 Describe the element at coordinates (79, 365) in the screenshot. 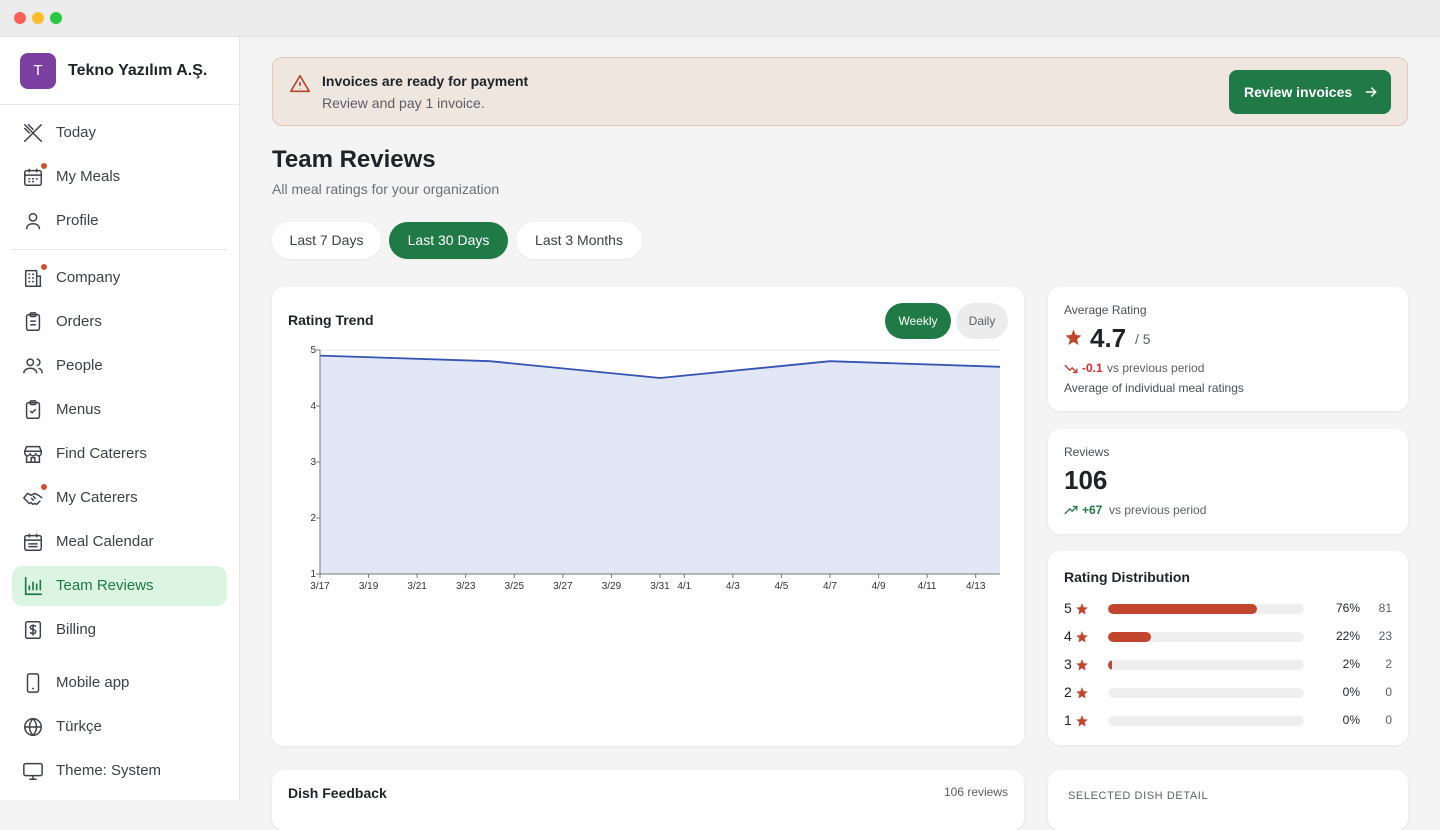

I see `nav-label: People` at that location.